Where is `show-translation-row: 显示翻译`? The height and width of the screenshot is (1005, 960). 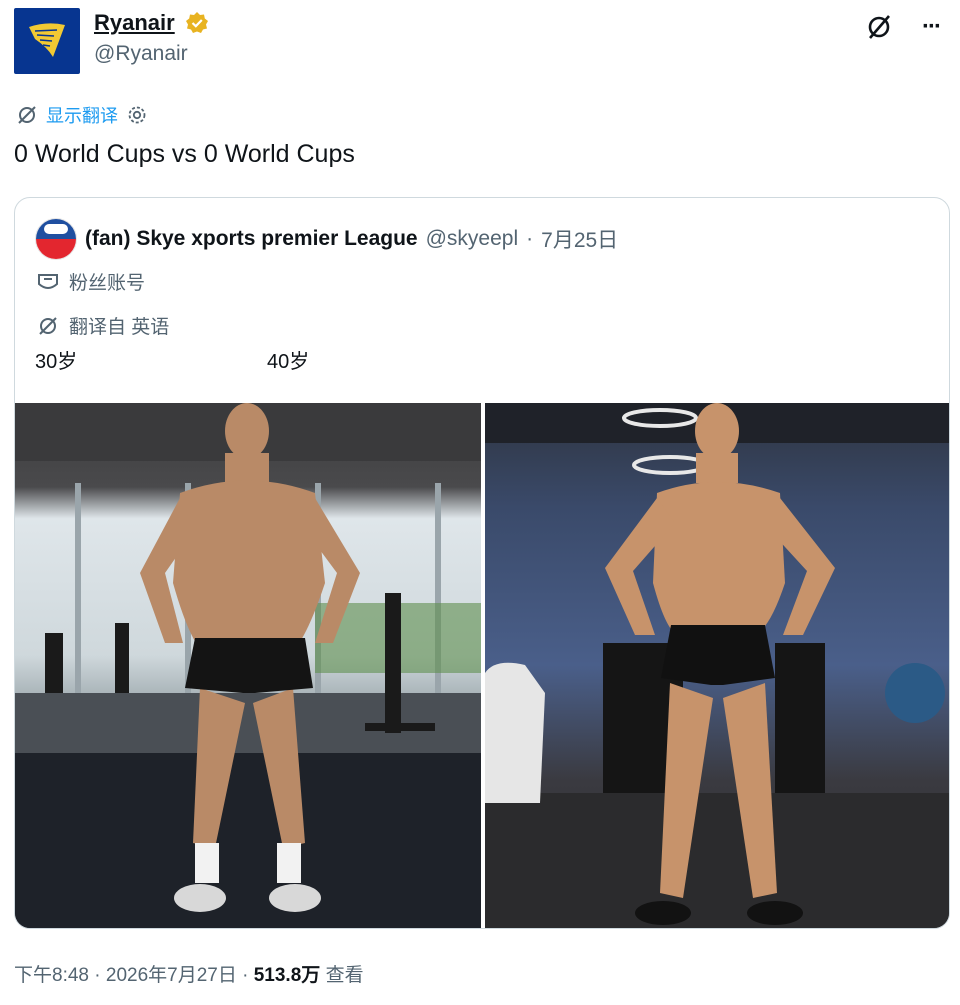
show-translation-row: 显示翻译 is located at coordinates (82, 115).